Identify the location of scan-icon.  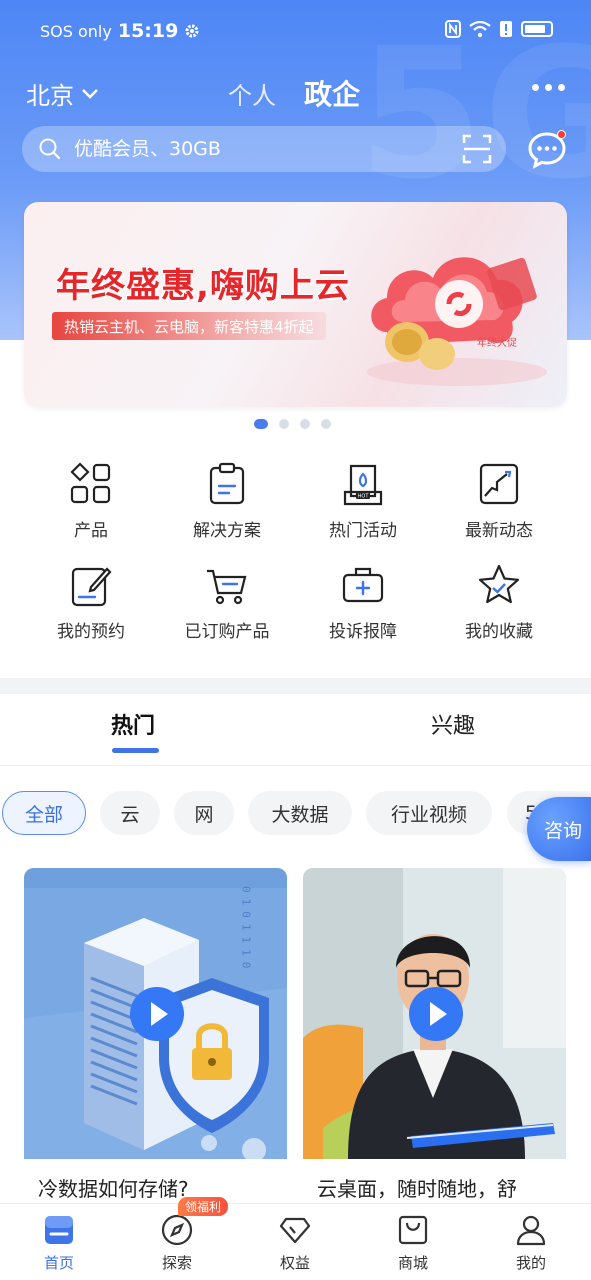
(477, 149).